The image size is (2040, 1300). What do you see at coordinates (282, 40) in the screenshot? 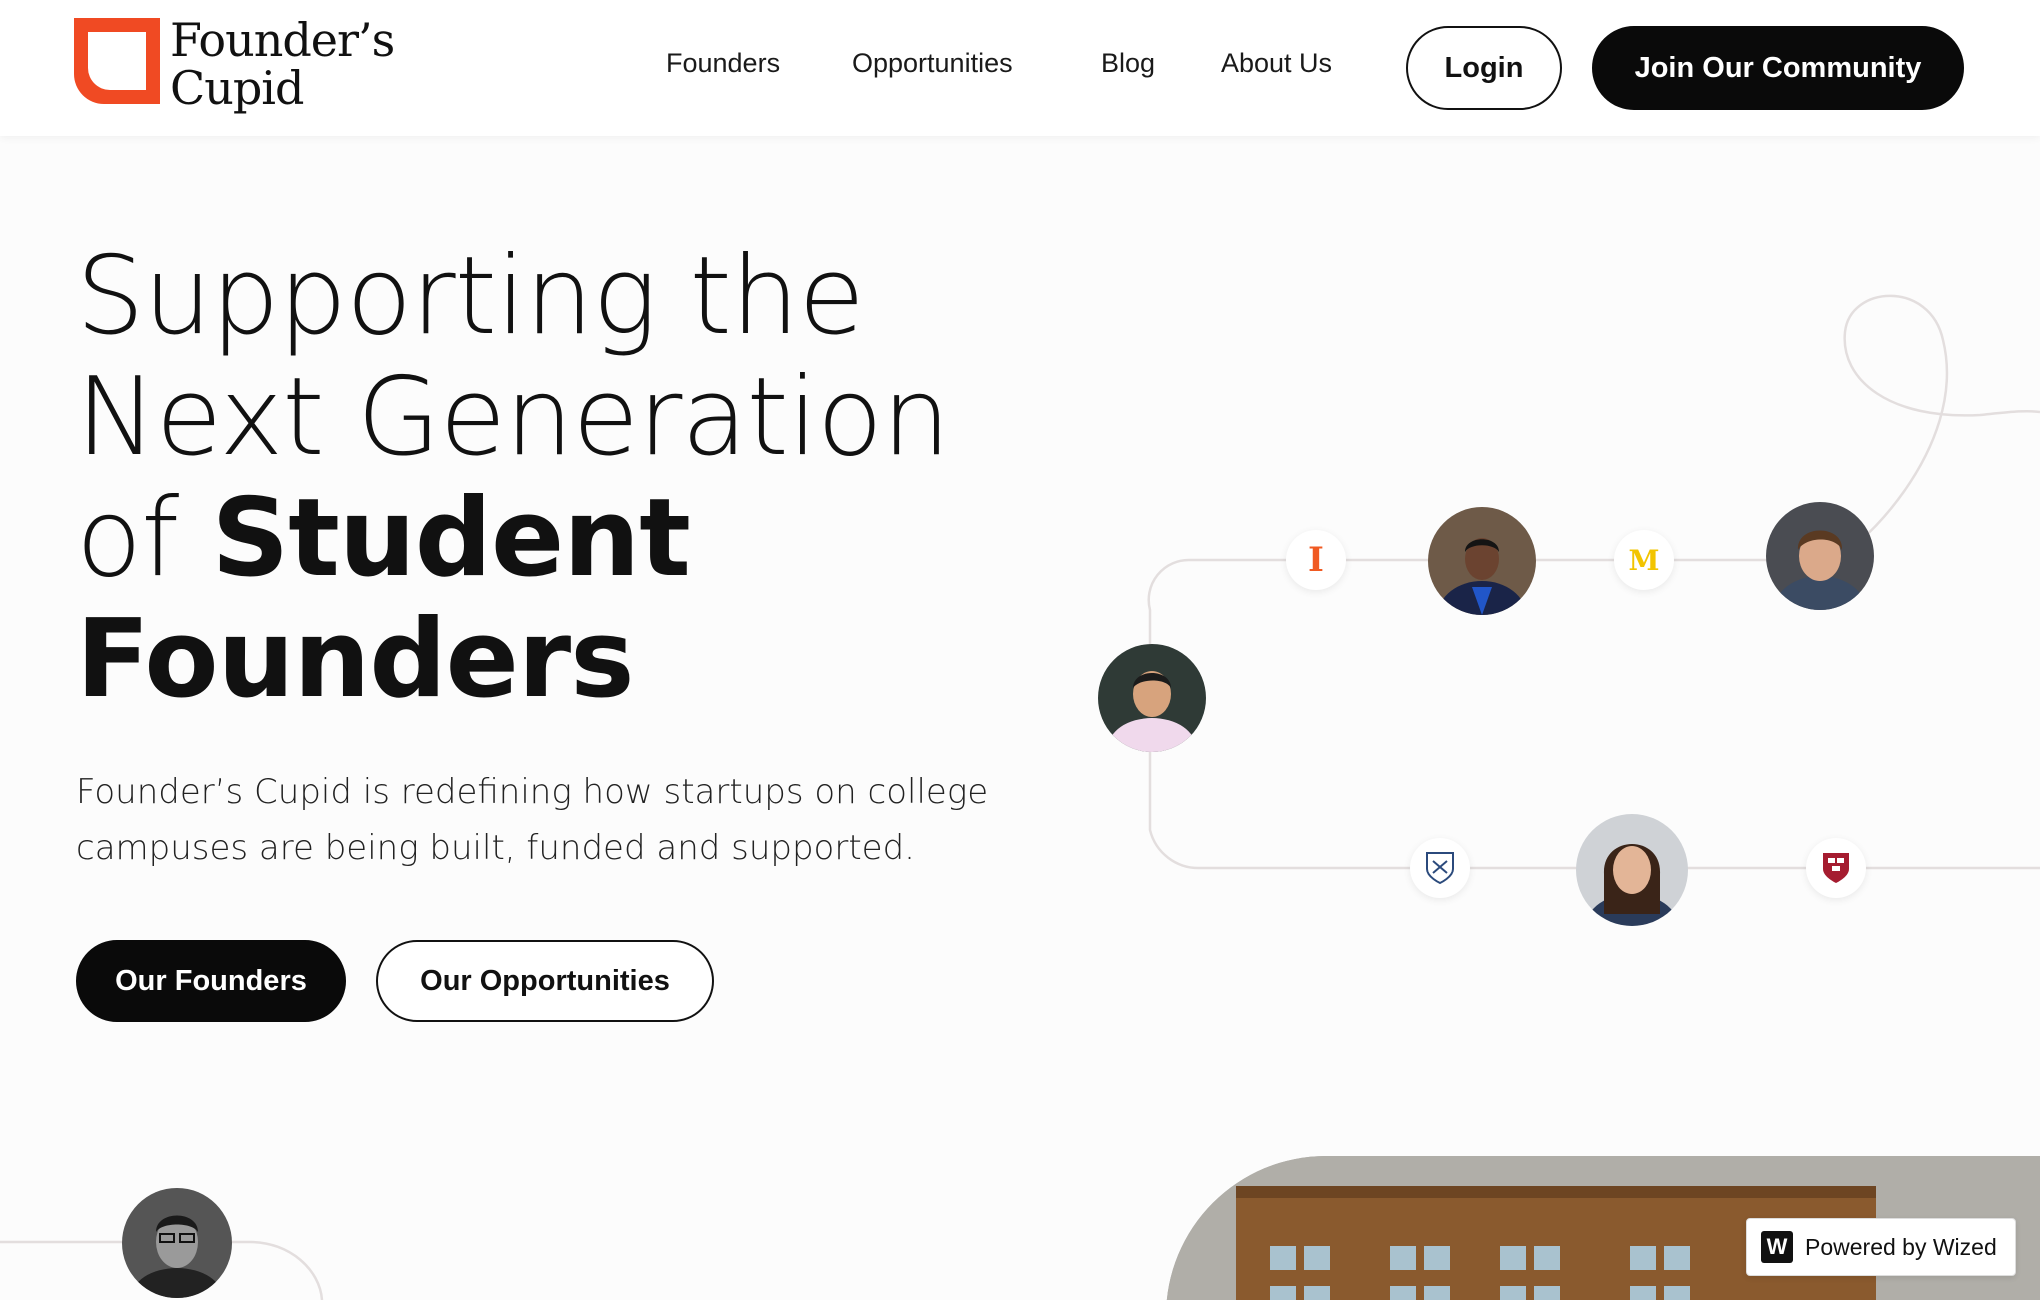
I see `brand-line-1: Founder’s` at bounding box center [282, 40].